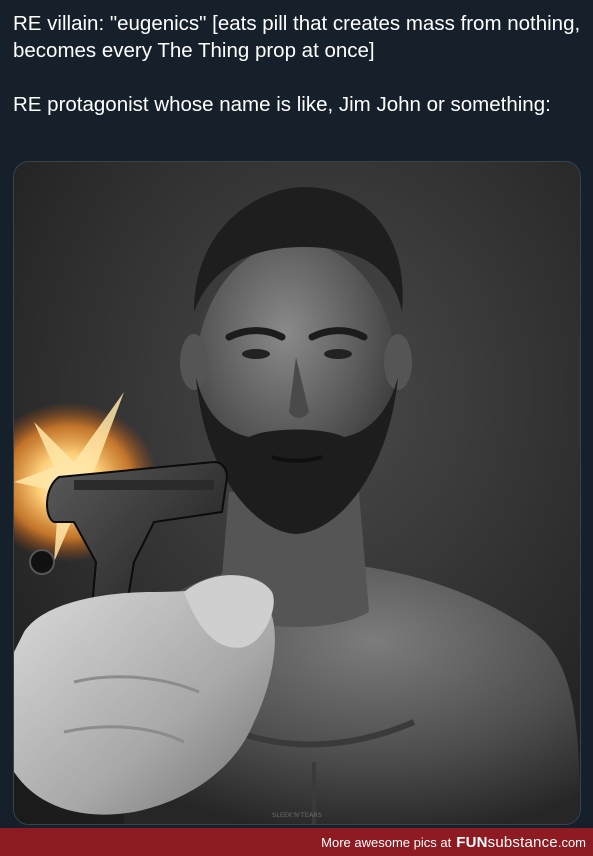 The width and height of the screenshot is (593, 856). What do you see at coordinates (296, 842) in the screenshot?
I see `site-footer-banner: More awesome pics at FUN substance .com` at bounding box center [296, 842].